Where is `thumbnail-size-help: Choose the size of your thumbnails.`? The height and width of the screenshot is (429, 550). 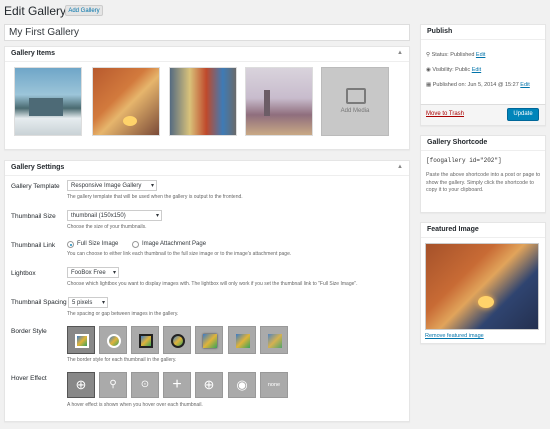 thumbnail-size-help: Choose the size of your thumbnails. is located at coordinates (107, 227).